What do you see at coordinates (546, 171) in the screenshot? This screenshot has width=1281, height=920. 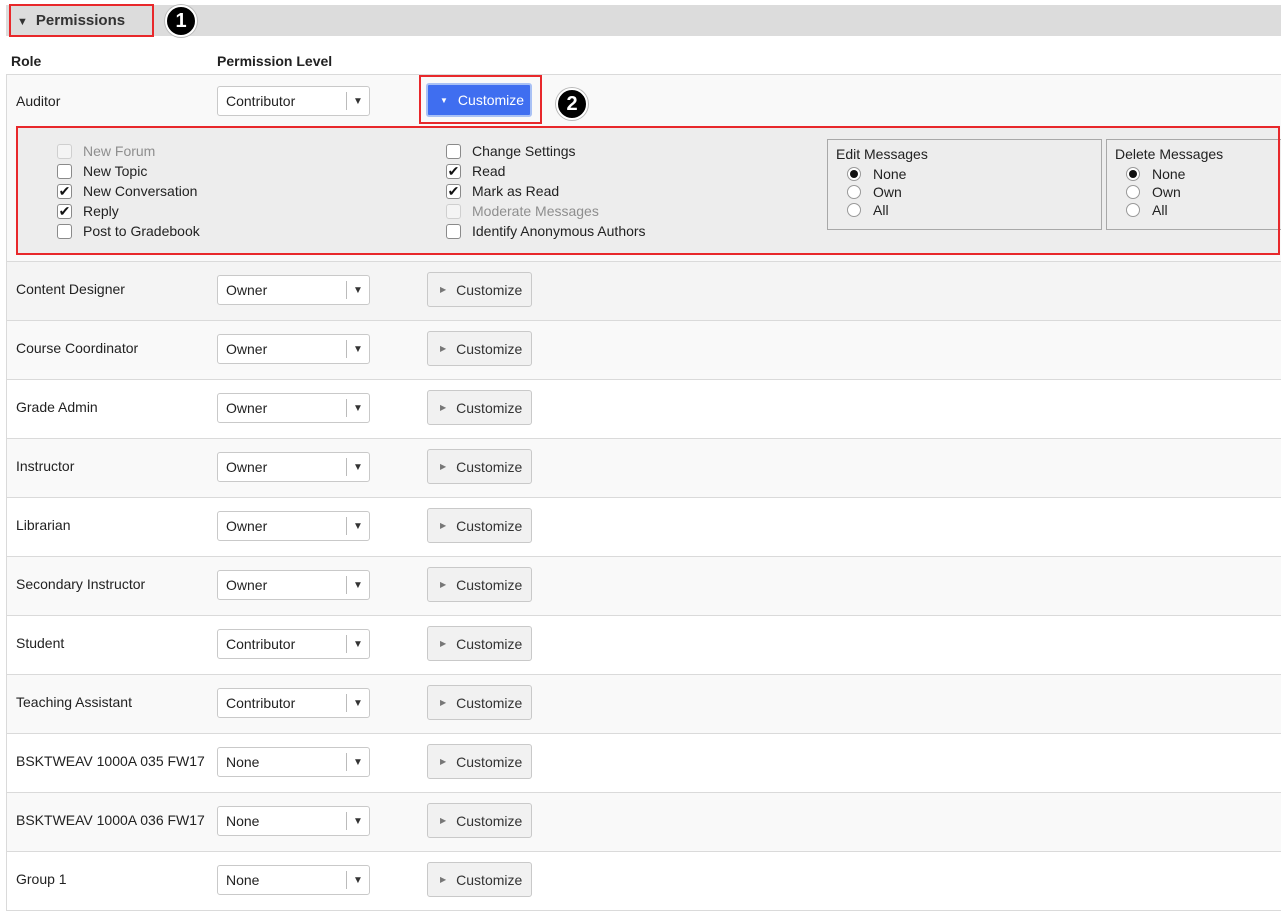 I see `checkbox-read: ✔ Read` at bounding box center [546, 171].